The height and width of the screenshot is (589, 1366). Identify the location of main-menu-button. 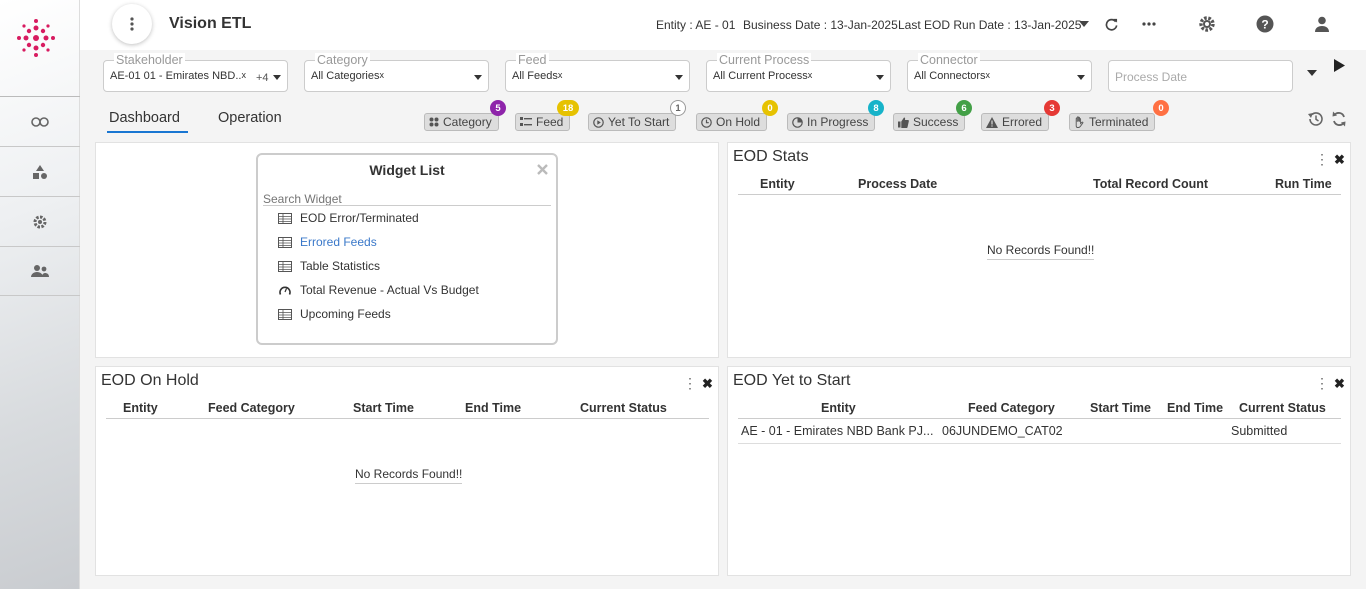
(132, 24).